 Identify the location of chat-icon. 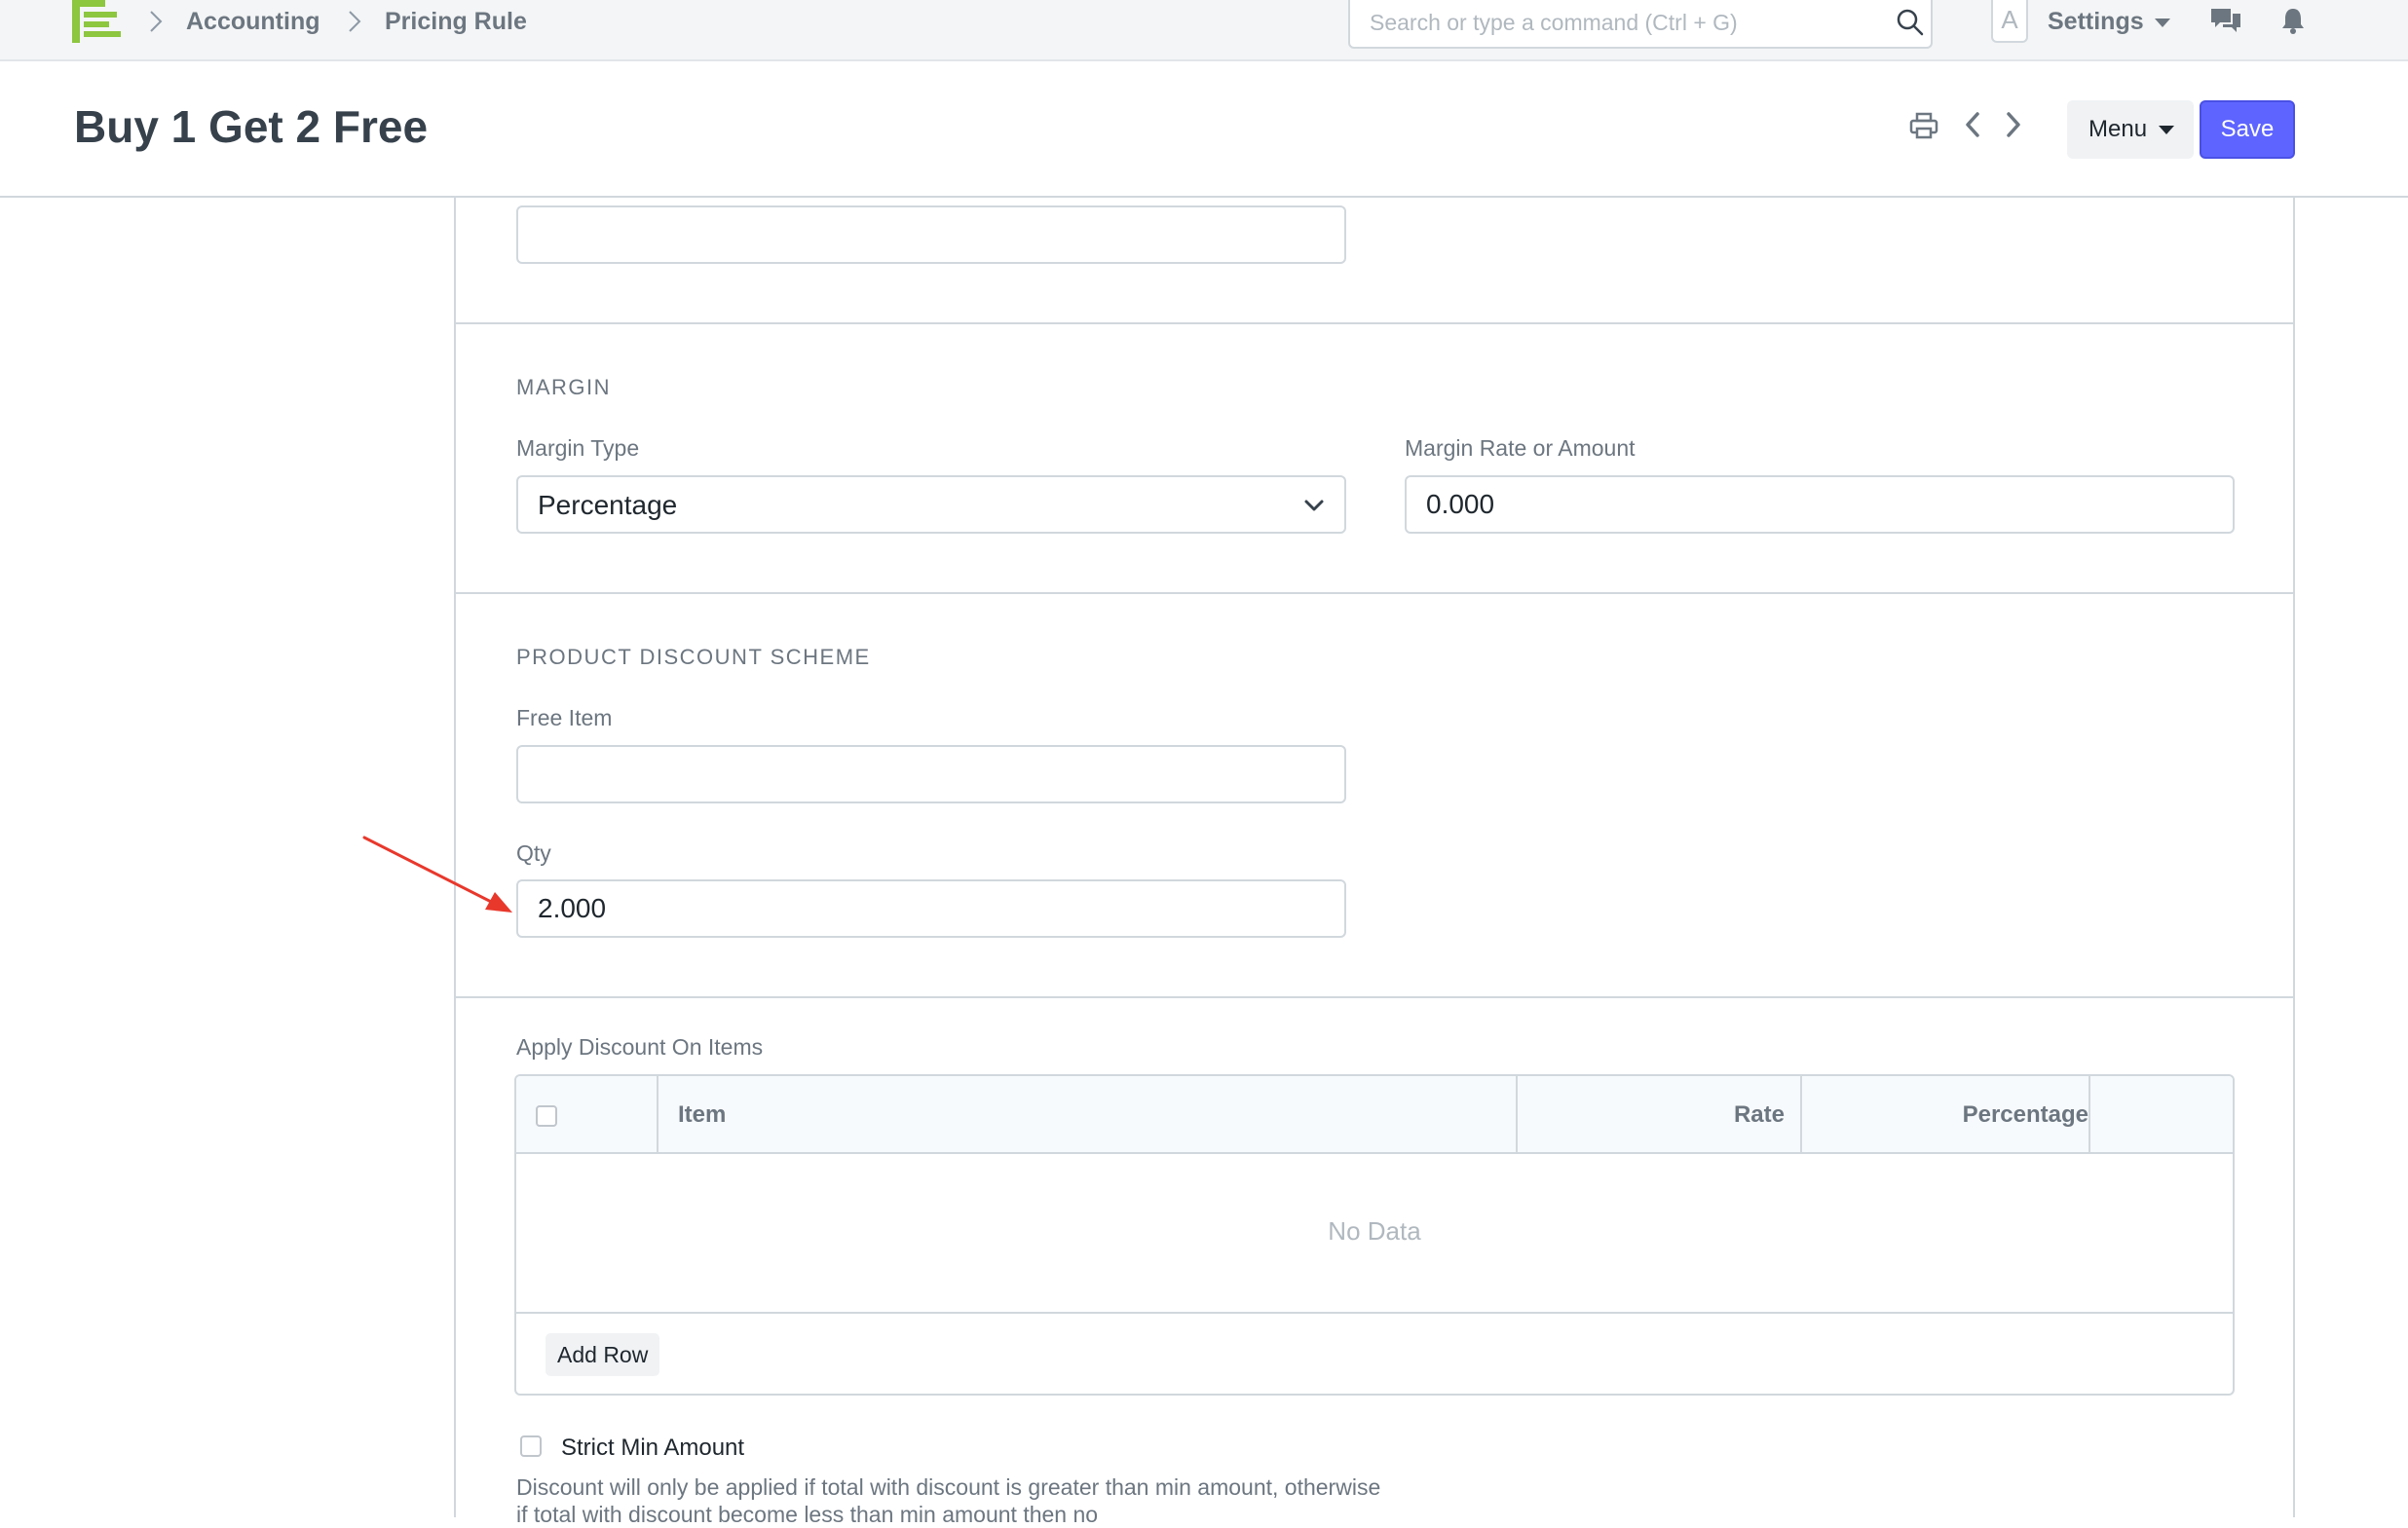
(2225, 21).